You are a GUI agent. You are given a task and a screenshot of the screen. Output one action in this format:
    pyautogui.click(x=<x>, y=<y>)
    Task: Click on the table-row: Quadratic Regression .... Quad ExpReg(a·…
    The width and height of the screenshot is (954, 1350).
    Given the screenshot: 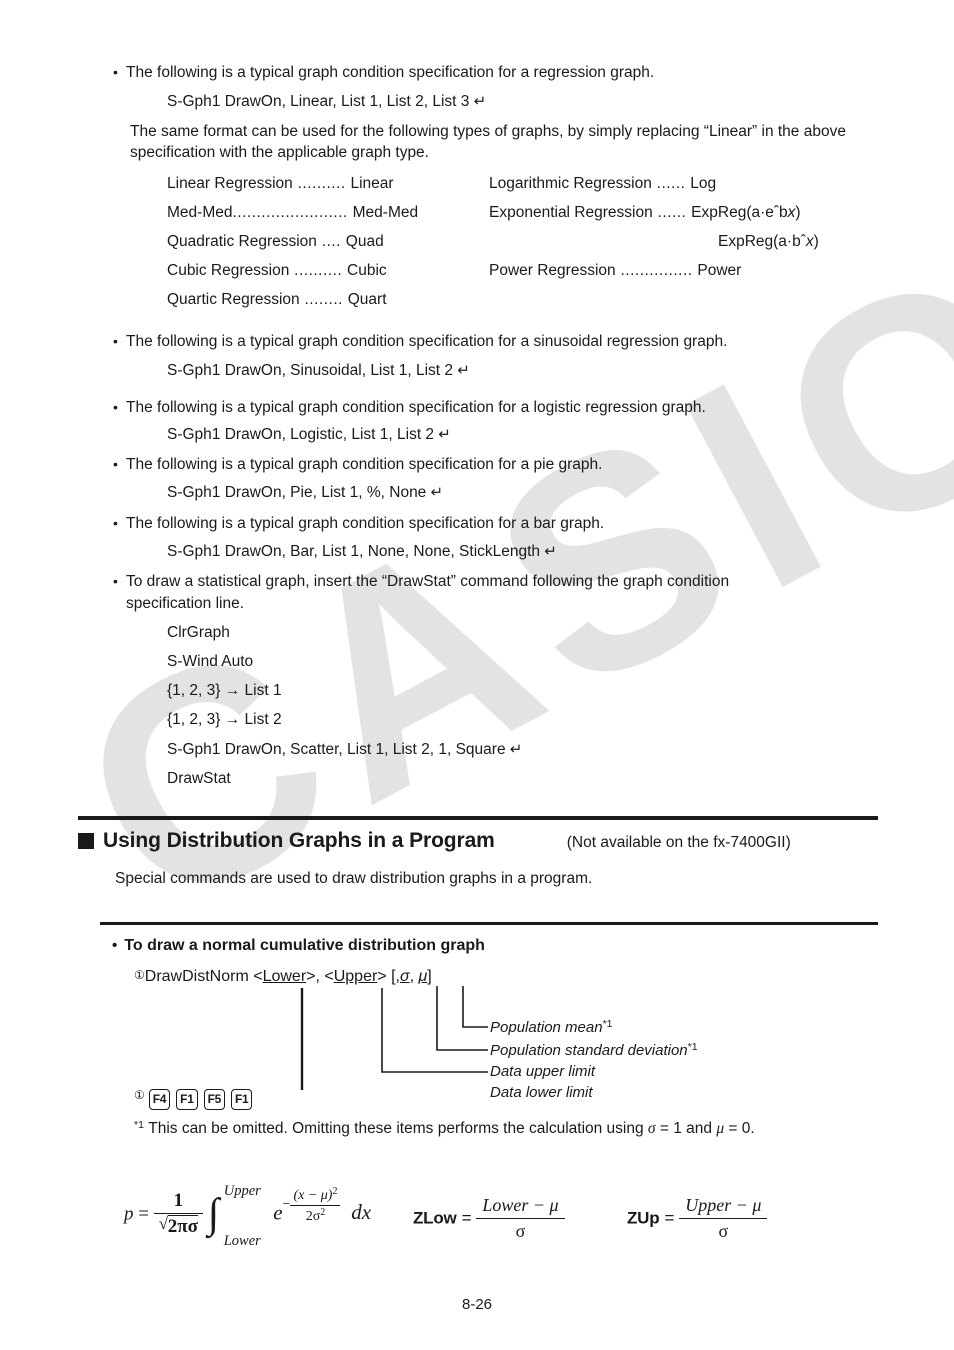 What is the action you would take?
    pyautogui.click(x=528, y=246)
    